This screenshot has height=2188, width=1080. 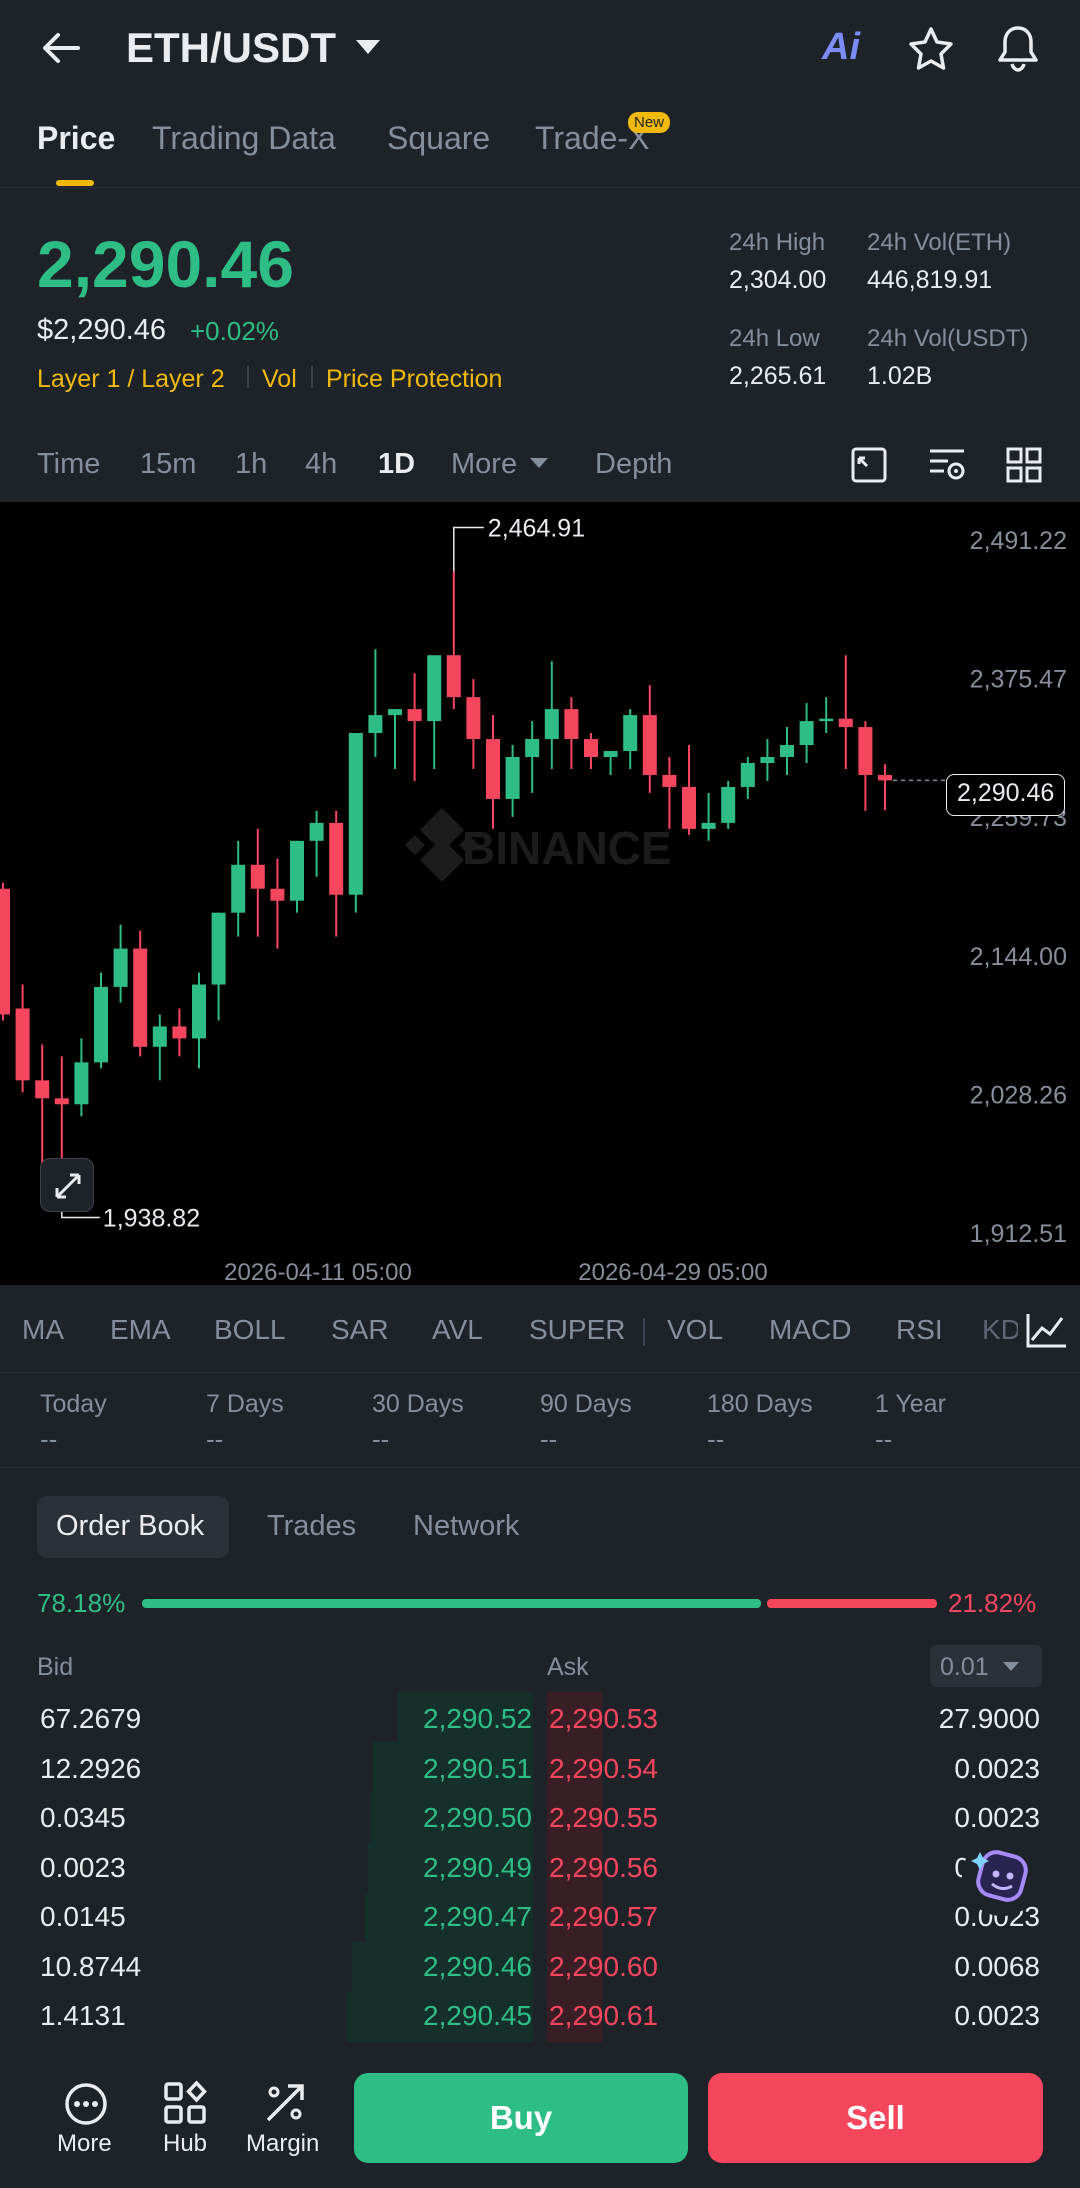 What do you see at coordinates (947, 465) in the screenshot?
I see `chart-settings-icon` at bounding box center [947, 465].